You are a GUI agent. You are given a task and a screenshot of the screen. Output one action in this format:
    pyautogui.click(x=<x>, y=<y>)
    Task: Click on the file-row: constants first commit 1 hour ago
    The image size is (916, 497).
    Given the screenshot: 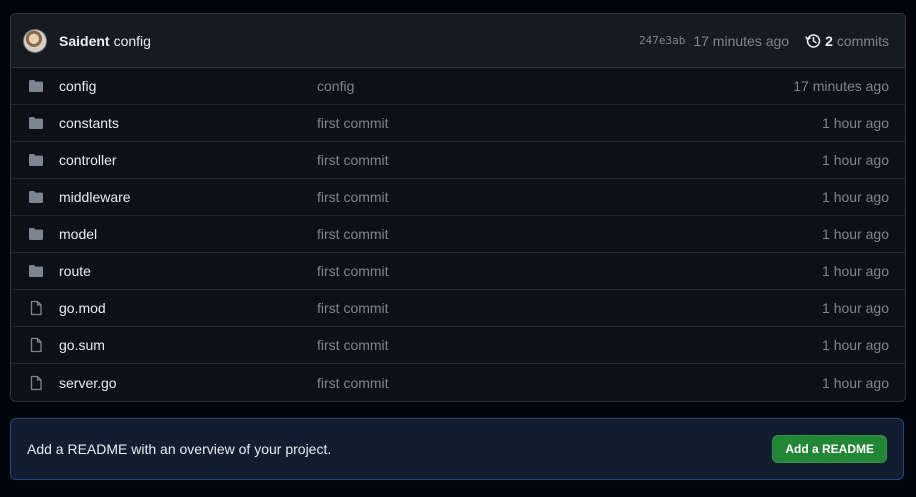 What is the action you would take?
    pyautogui.click(x=458, y=123)
    